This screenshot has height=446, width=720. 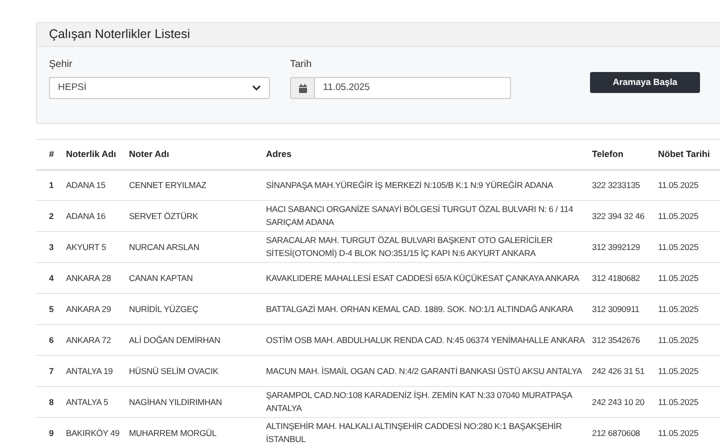 I want to click on table-cell: NURCAN ARSLAN, so click(x=164, y=247).